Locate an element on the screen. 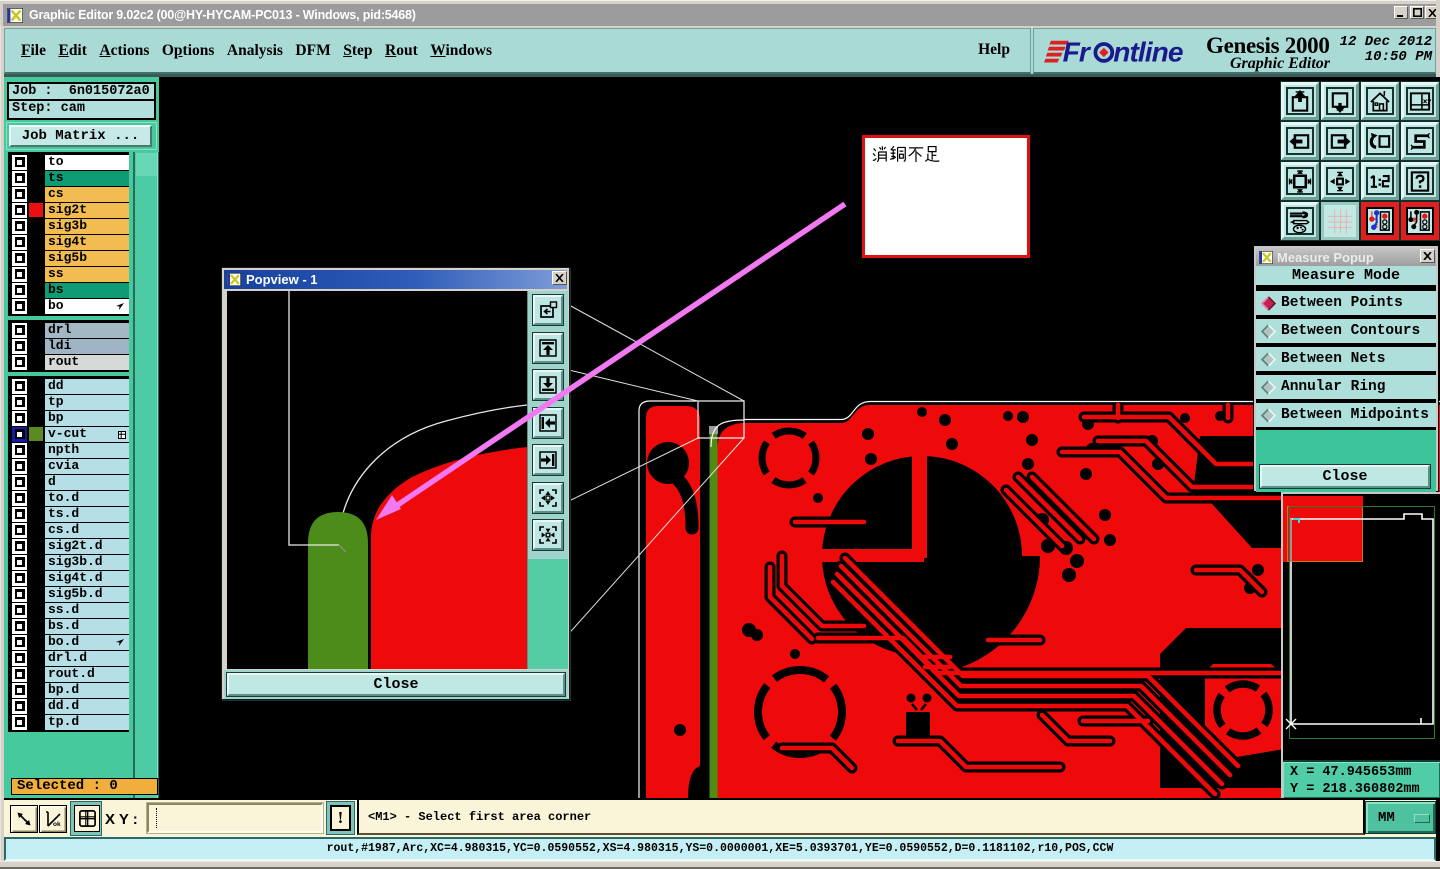 The image size is (1440, 869). popview-arrow-left-box-button is located at coordinates (548, 422).